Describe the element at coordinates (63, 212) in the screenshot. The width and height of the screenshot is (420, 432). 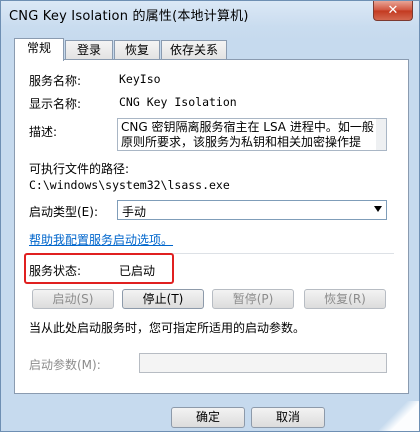
I see `startup-type-label: 启动类型(E):` at that location.